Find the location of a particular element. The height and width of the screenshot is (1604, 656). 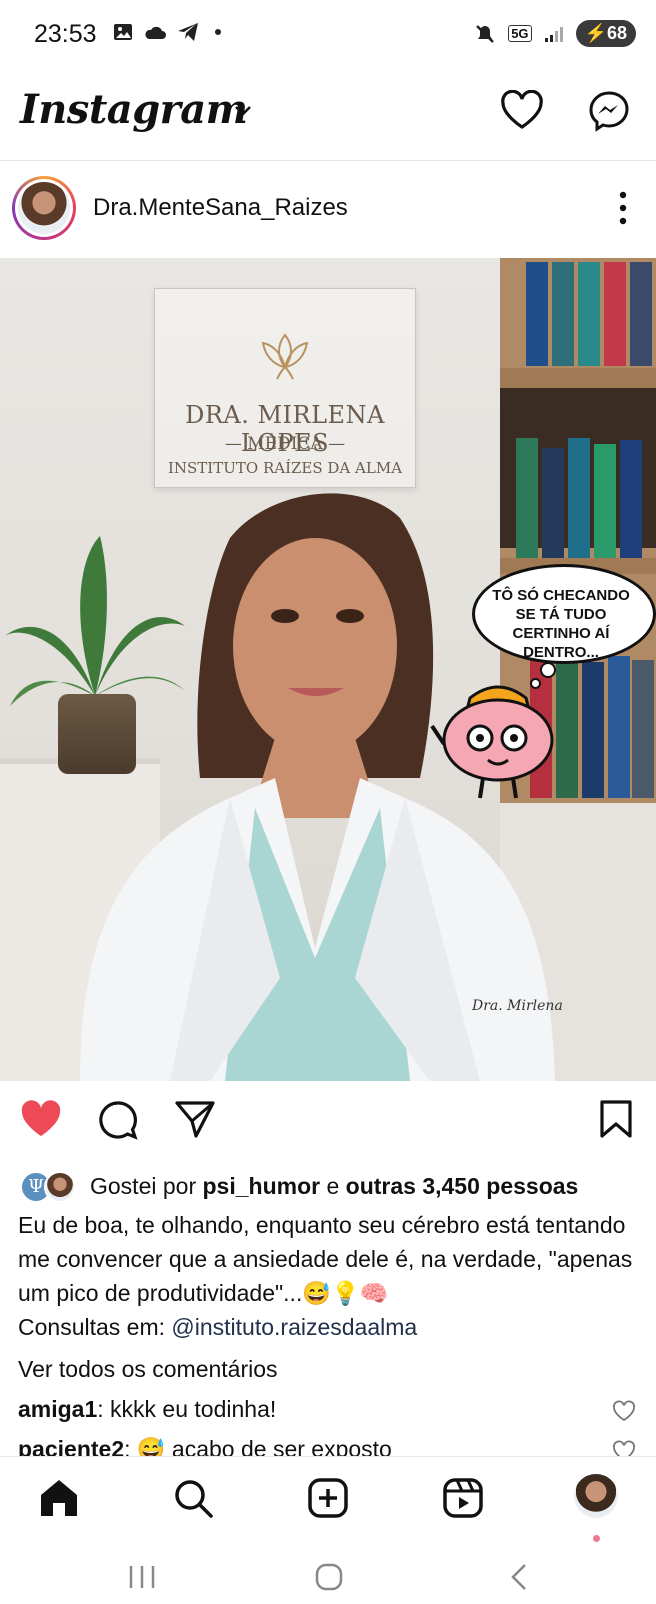

liker-avatar is located at coordinates (60, 1187).